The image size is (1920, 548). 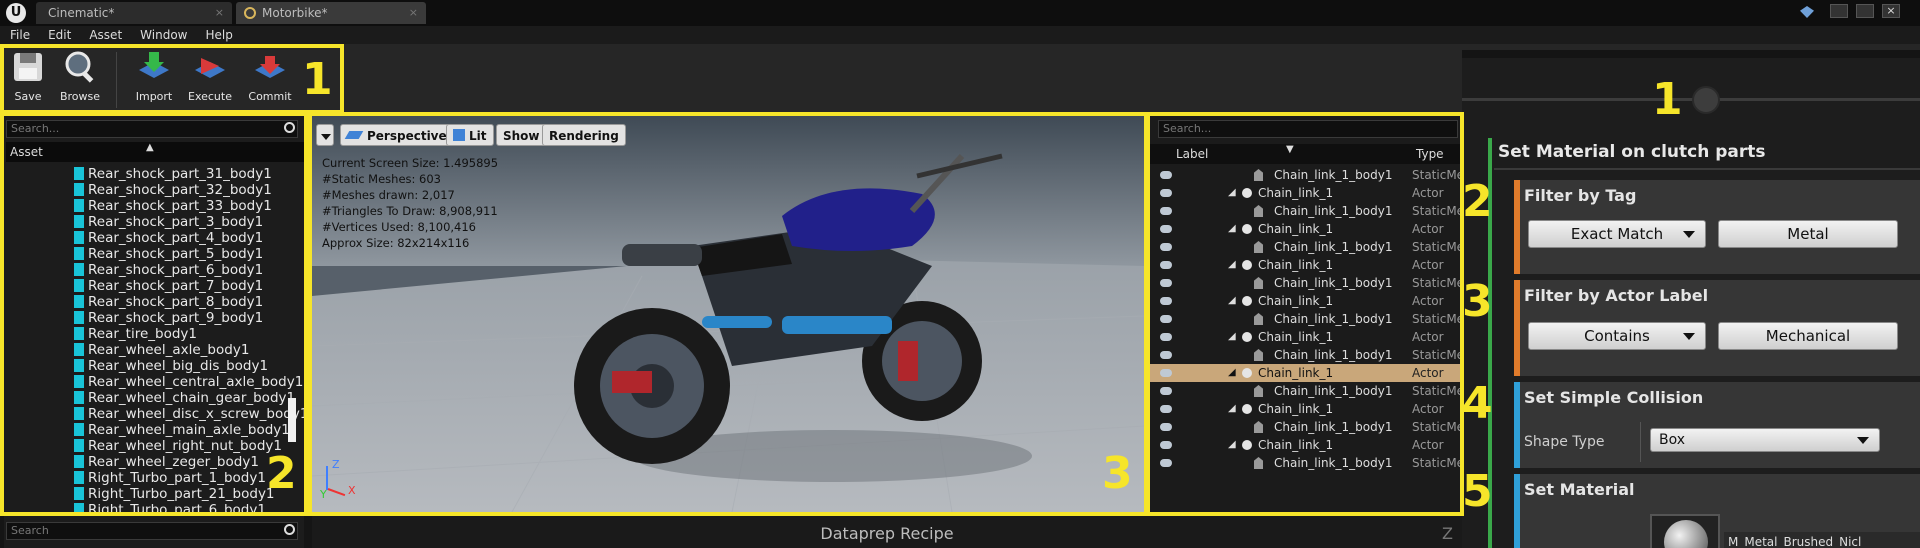 I want to click on close-icon: ×, so click(x=413, y=13).